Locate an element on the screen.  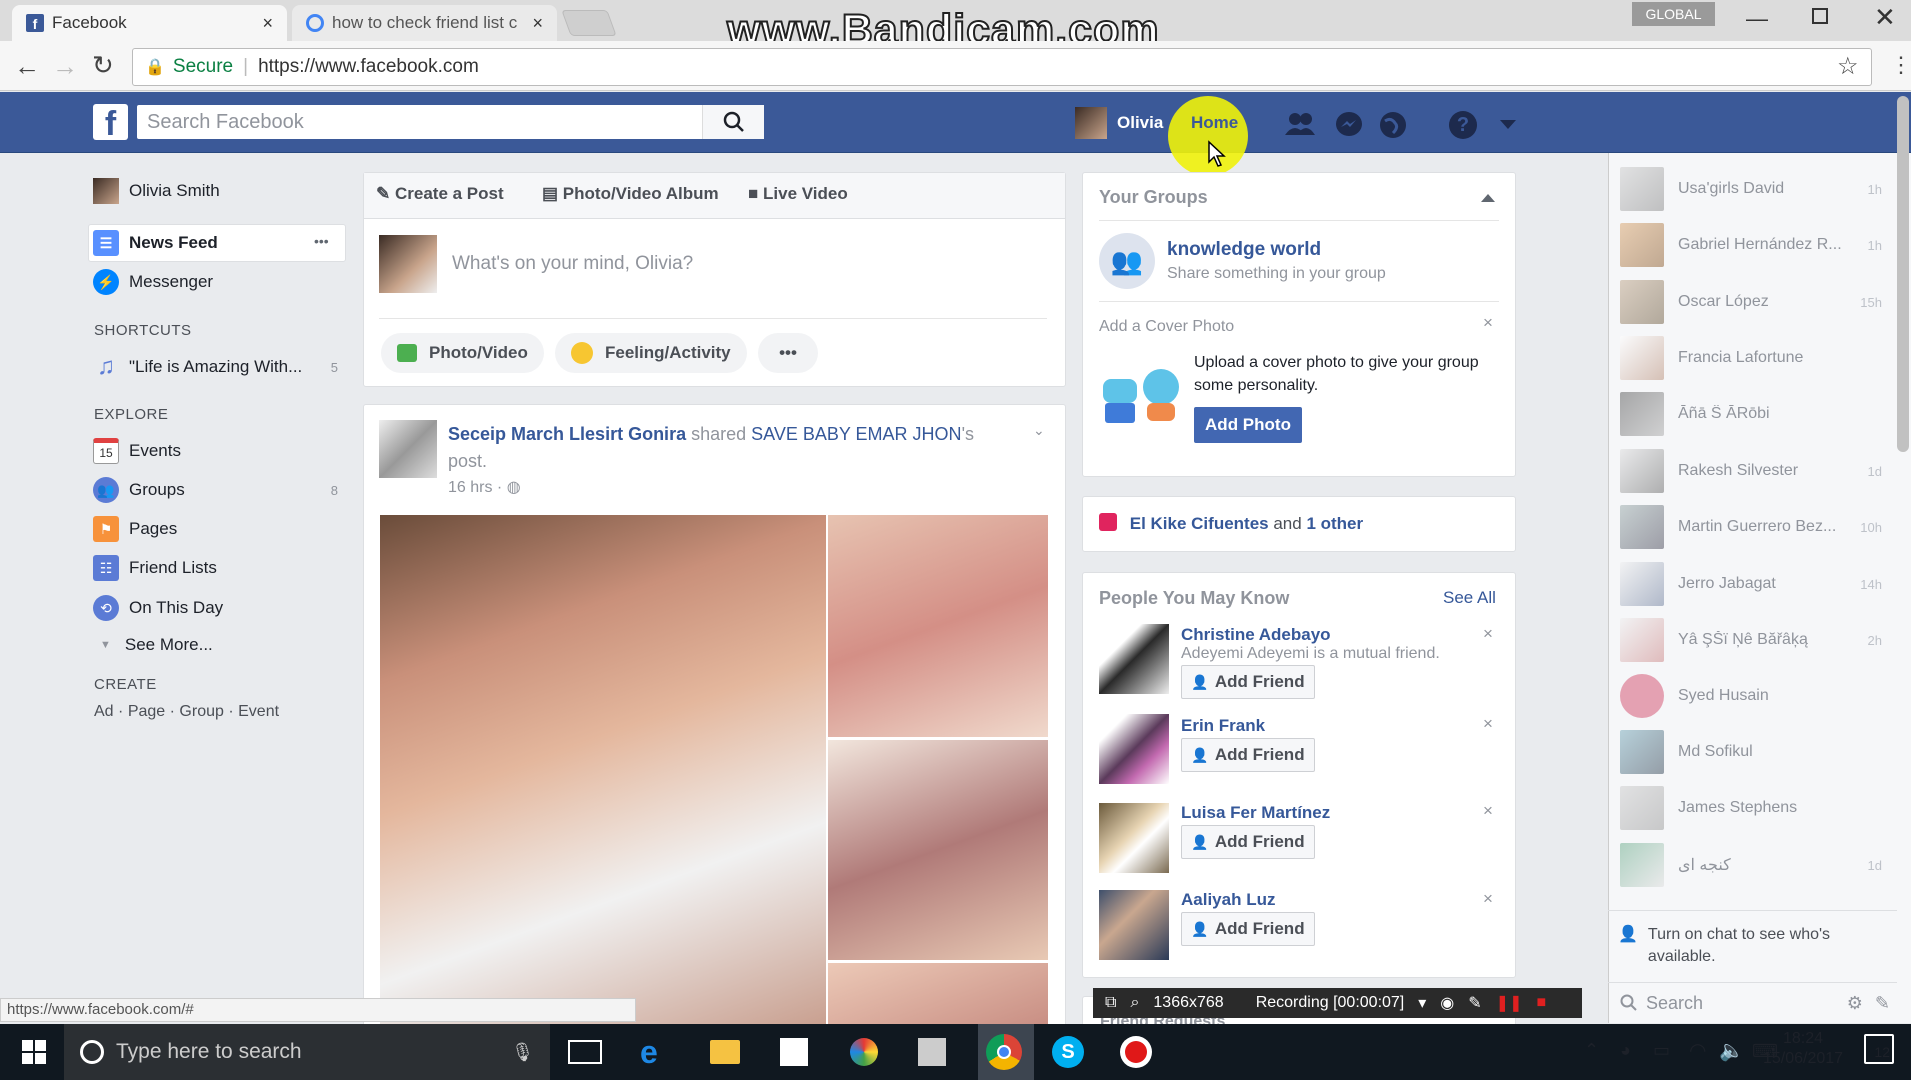
pause-icon: ❚❚ is located at coordinates (1509, 1003).